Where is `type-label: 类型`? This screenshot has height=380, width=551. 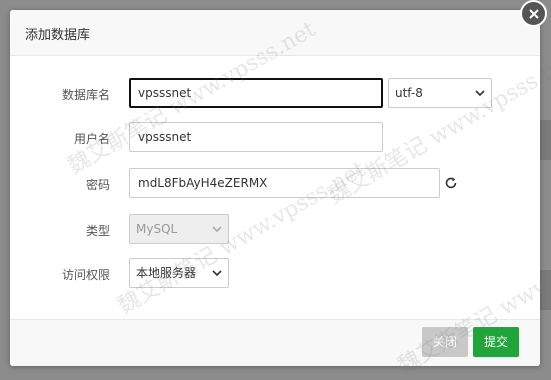 type-label: 类型 is located at coordinates (97, 231).